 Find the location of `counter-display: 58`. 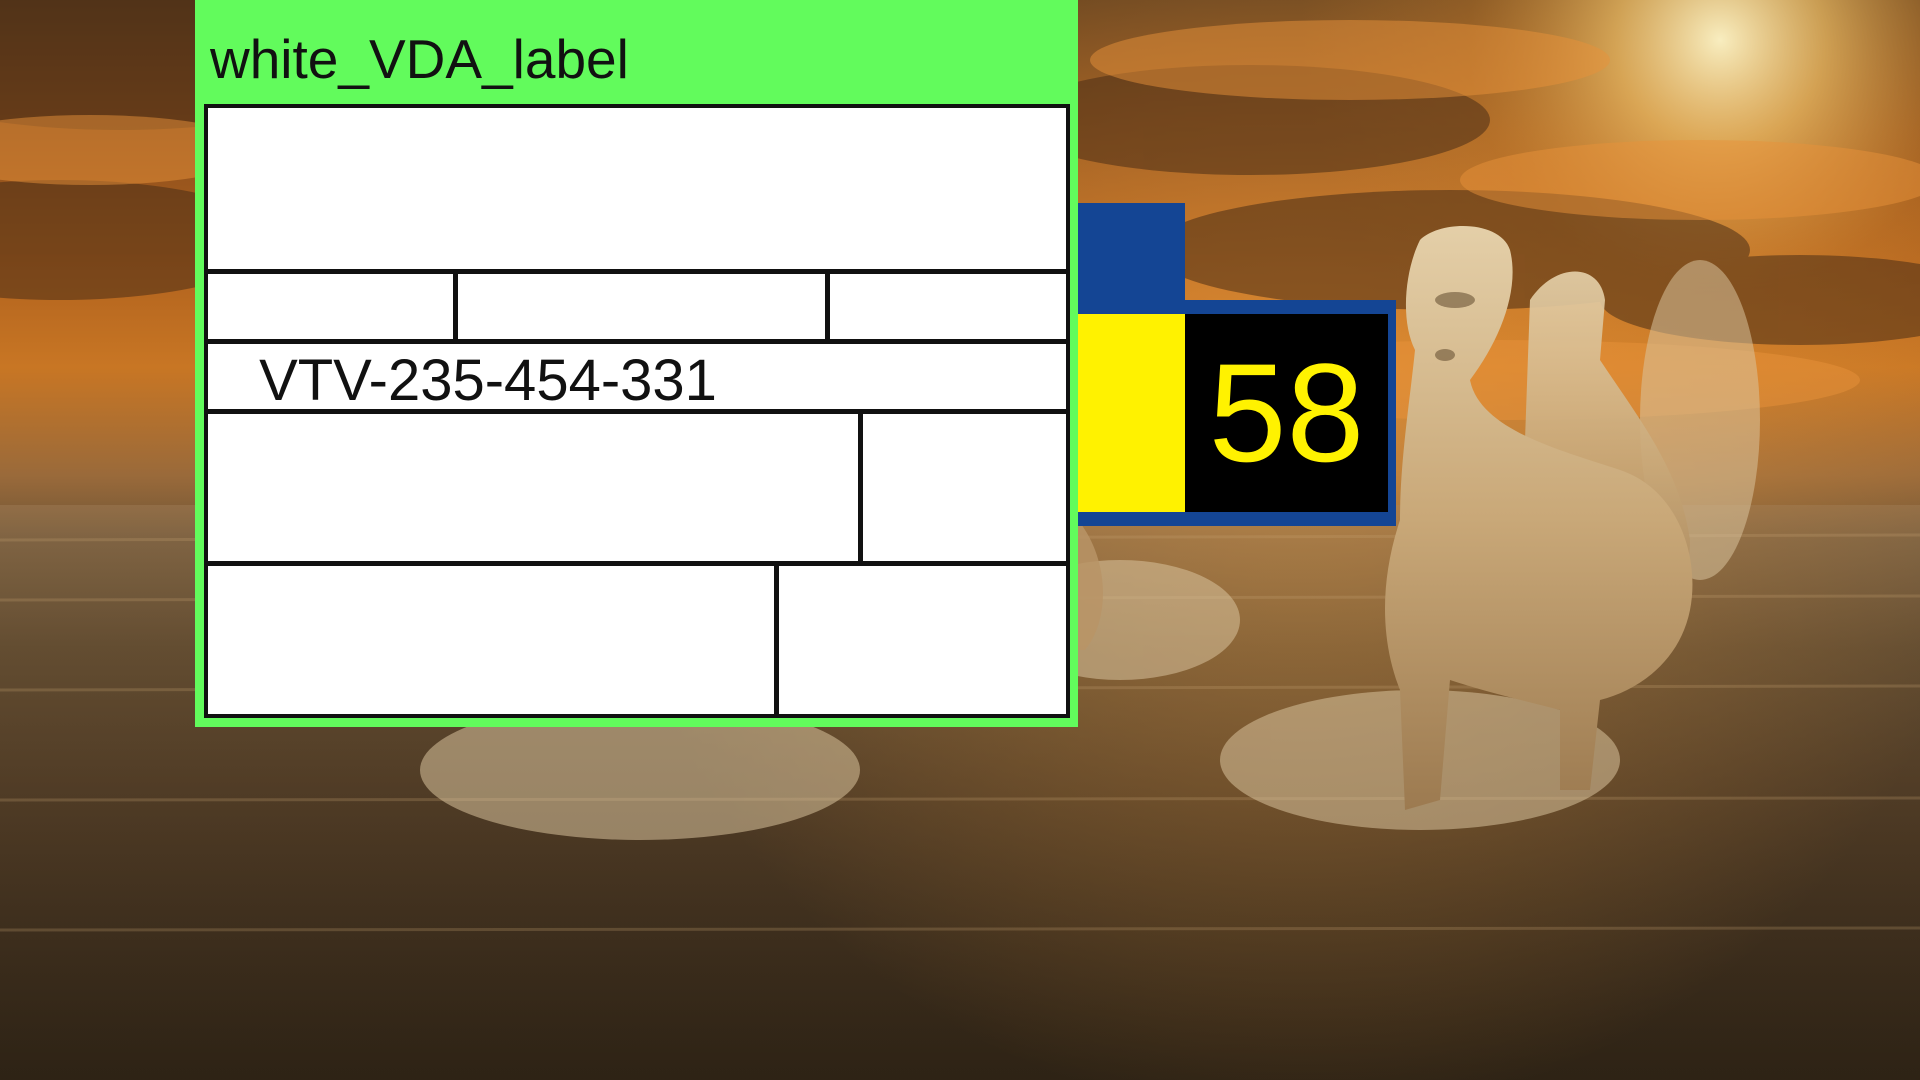

counter-display: 58 is located at coordinates (1286, 413).